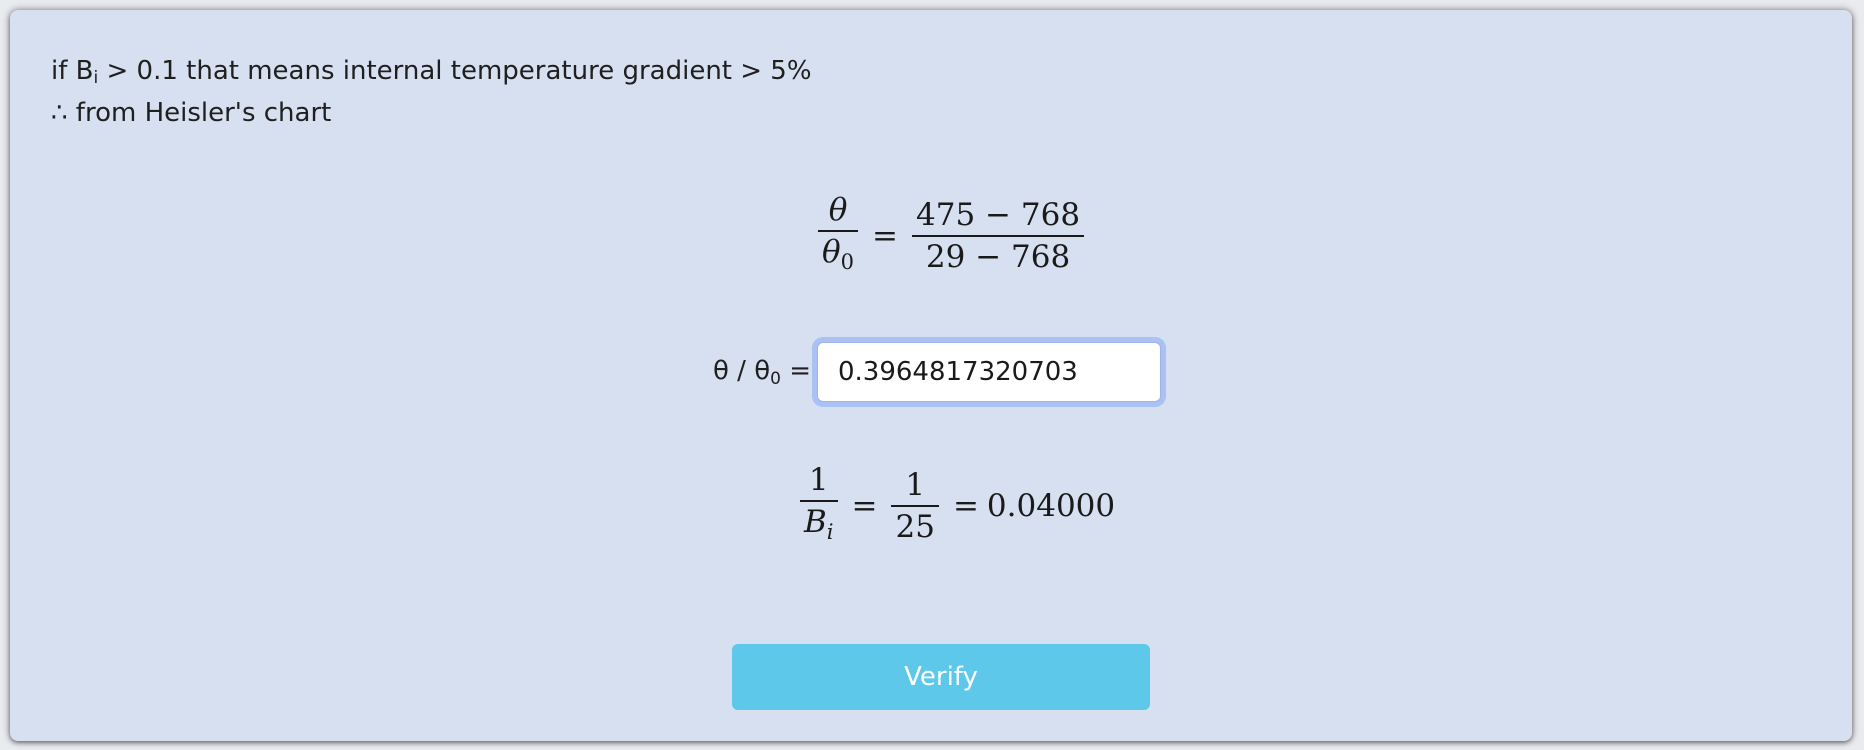 Image resolution: width=1864 pixels, height=750 pixels. I want to click on biot-denominator: Bi, so click(819, 527).